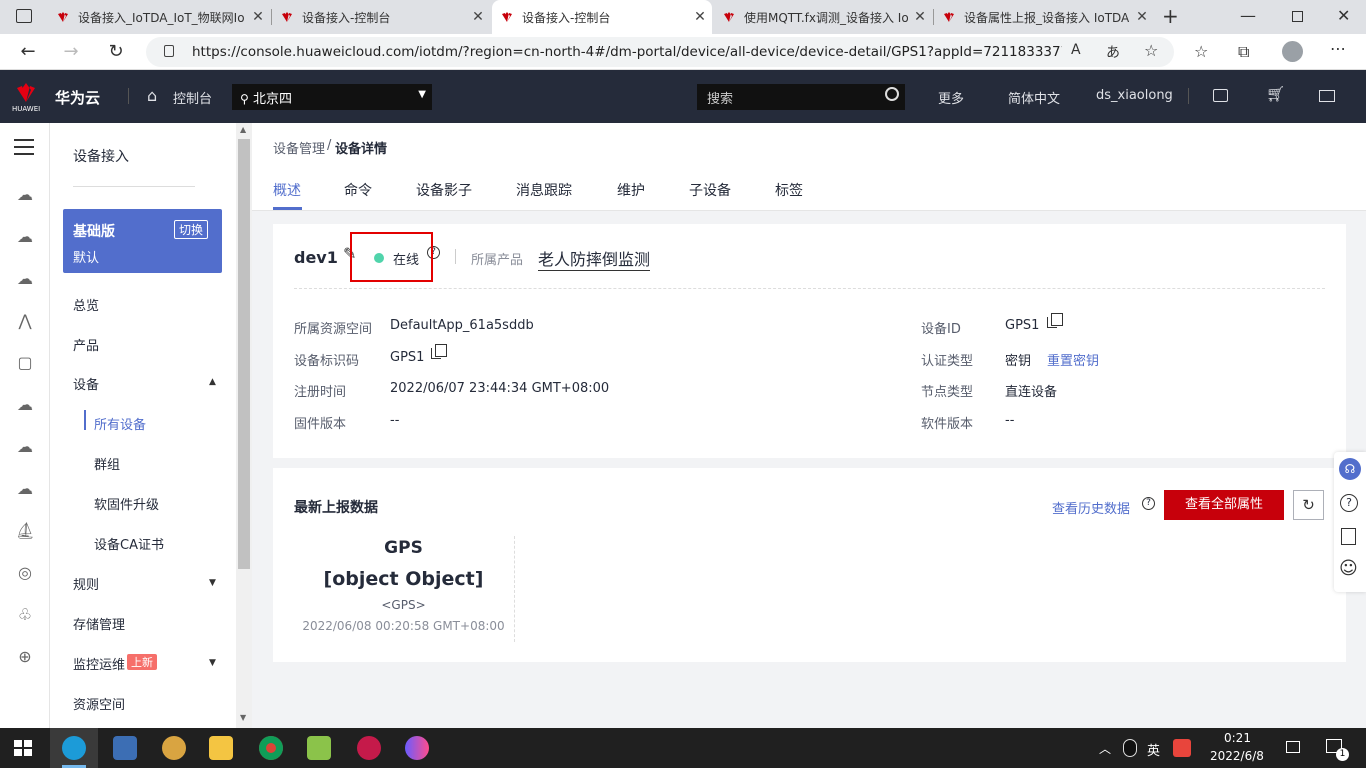 The width and height of the screenshot is (1366, 768). What do you see at coordinates (86, 304) in the screenshot?
I see `menu-overview: 总览` at bounding box center [86, 304].